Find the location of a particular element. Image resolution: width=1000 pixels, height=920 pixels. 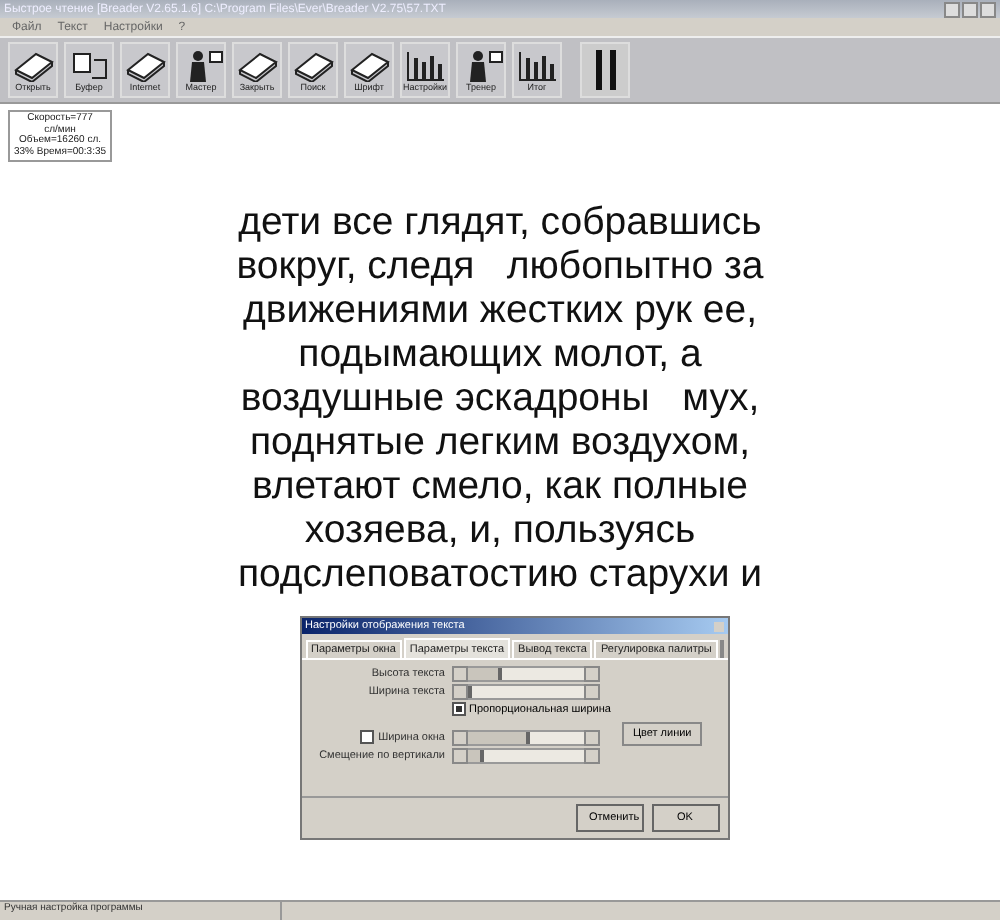

pause-icon is located at coordinates (605, 70).